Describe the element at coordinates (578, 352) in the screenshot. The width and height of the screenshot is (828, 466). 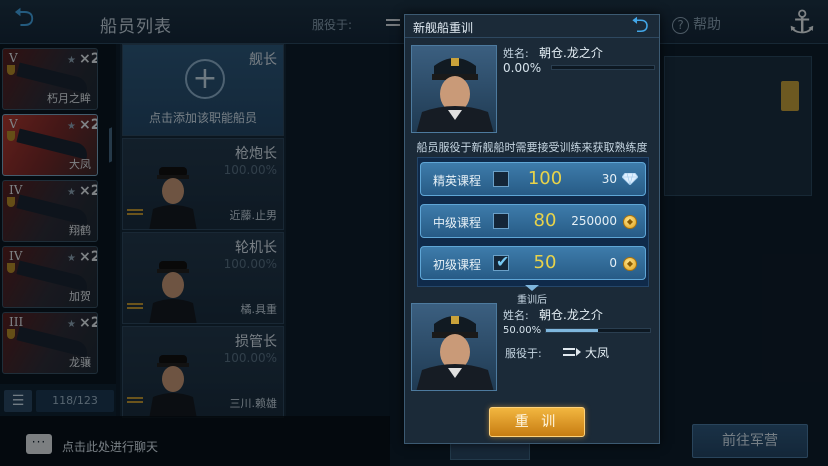
I see `arrow-right-icon` at that location.